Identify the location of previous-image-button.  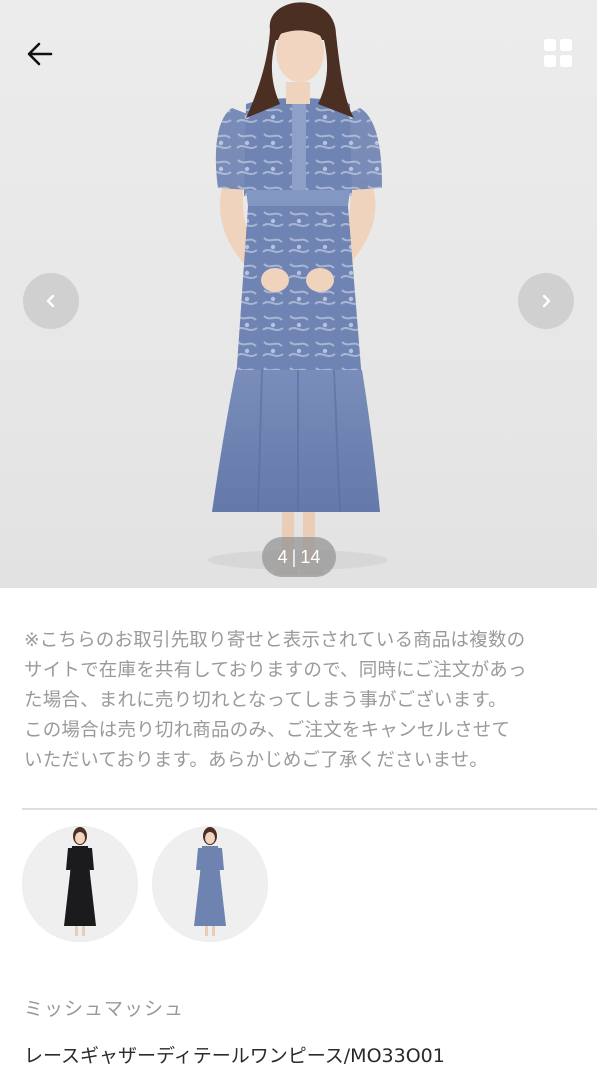
(51, 301).